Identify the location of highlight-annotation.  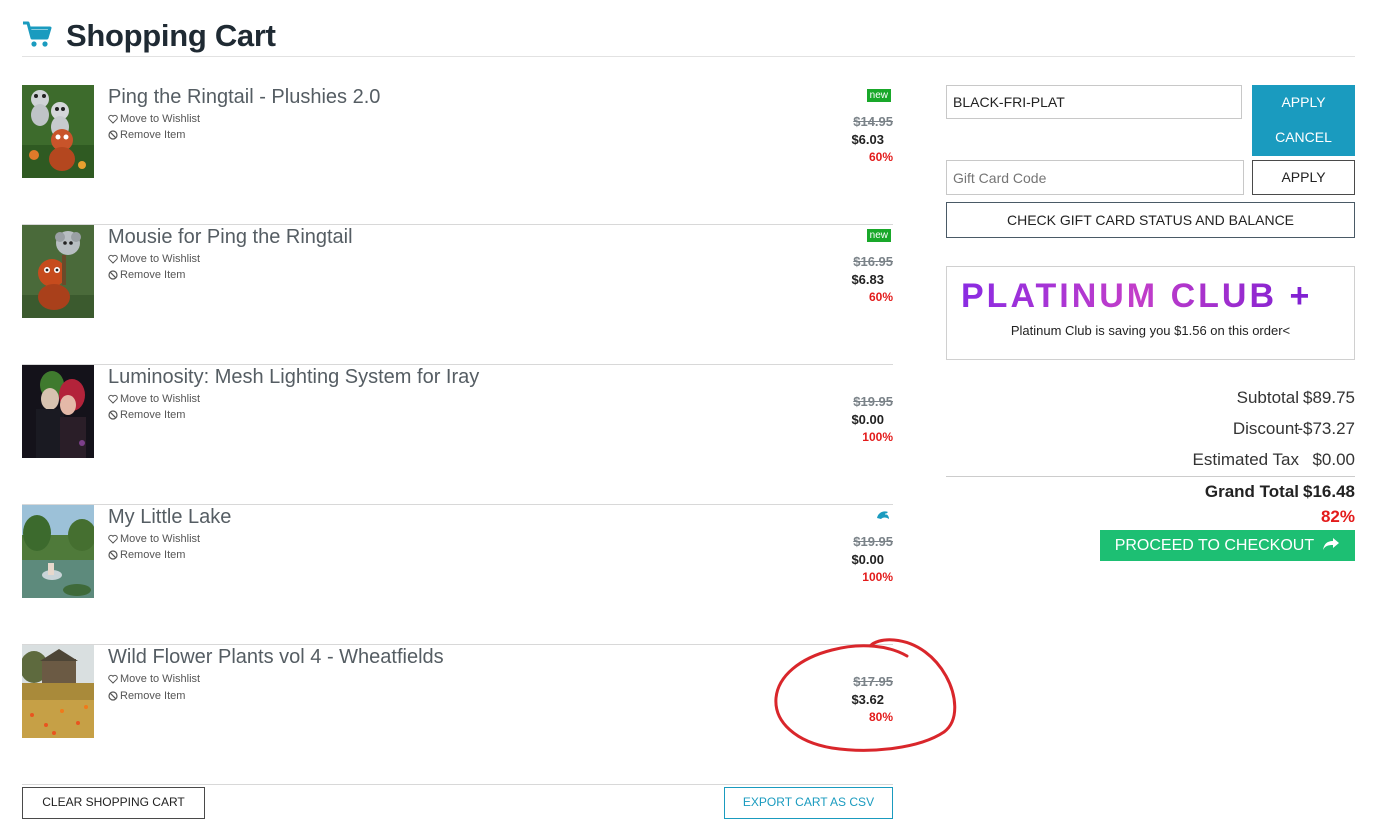
(865, 695).